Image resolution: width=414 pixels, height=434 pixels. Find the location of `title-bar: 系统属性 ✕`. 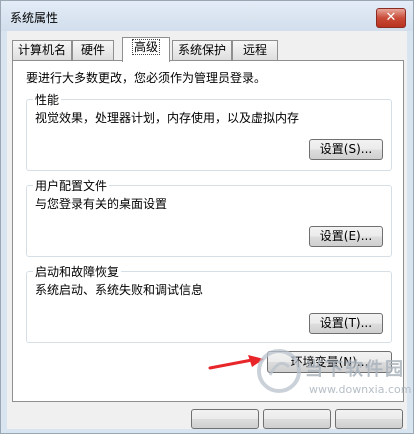

title-bar: 系统属性 ✕ is located at coordinates (207, 16).